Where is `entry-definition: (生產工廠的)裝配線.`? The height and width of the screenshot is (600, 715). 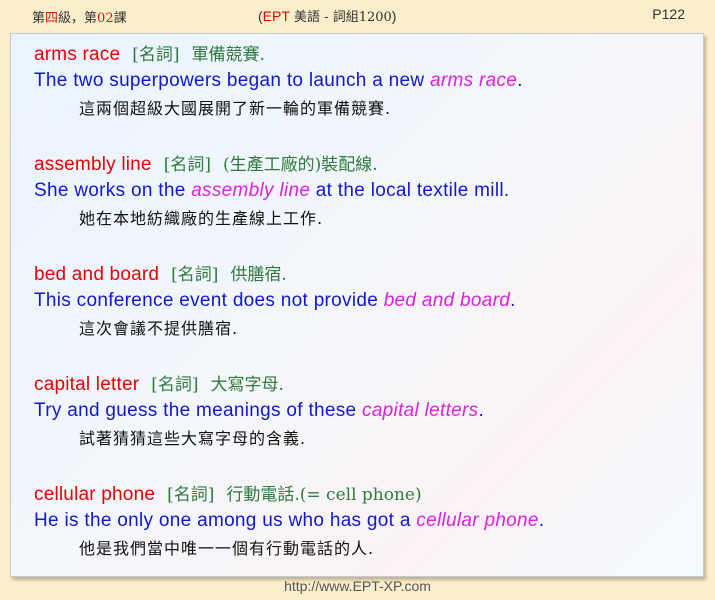
entry-definition: (生產工廠的)裝配線. is located at coordinates (300, 165).